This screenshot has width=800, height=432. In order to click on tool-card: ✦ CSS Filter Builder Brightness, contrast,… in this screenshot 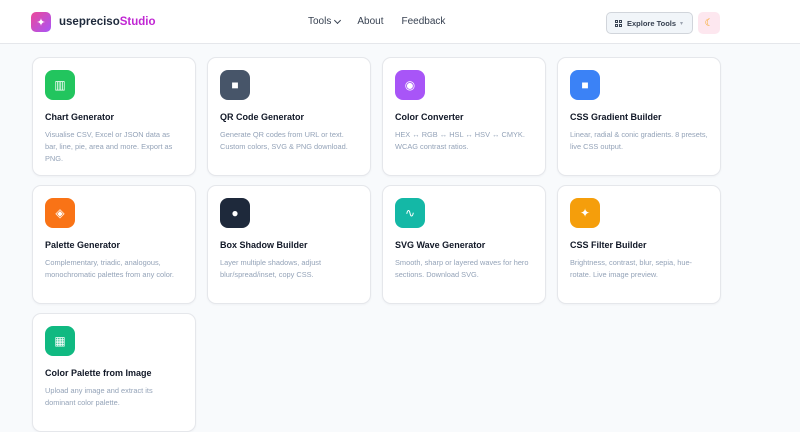, I will do `click(639, 244)`.